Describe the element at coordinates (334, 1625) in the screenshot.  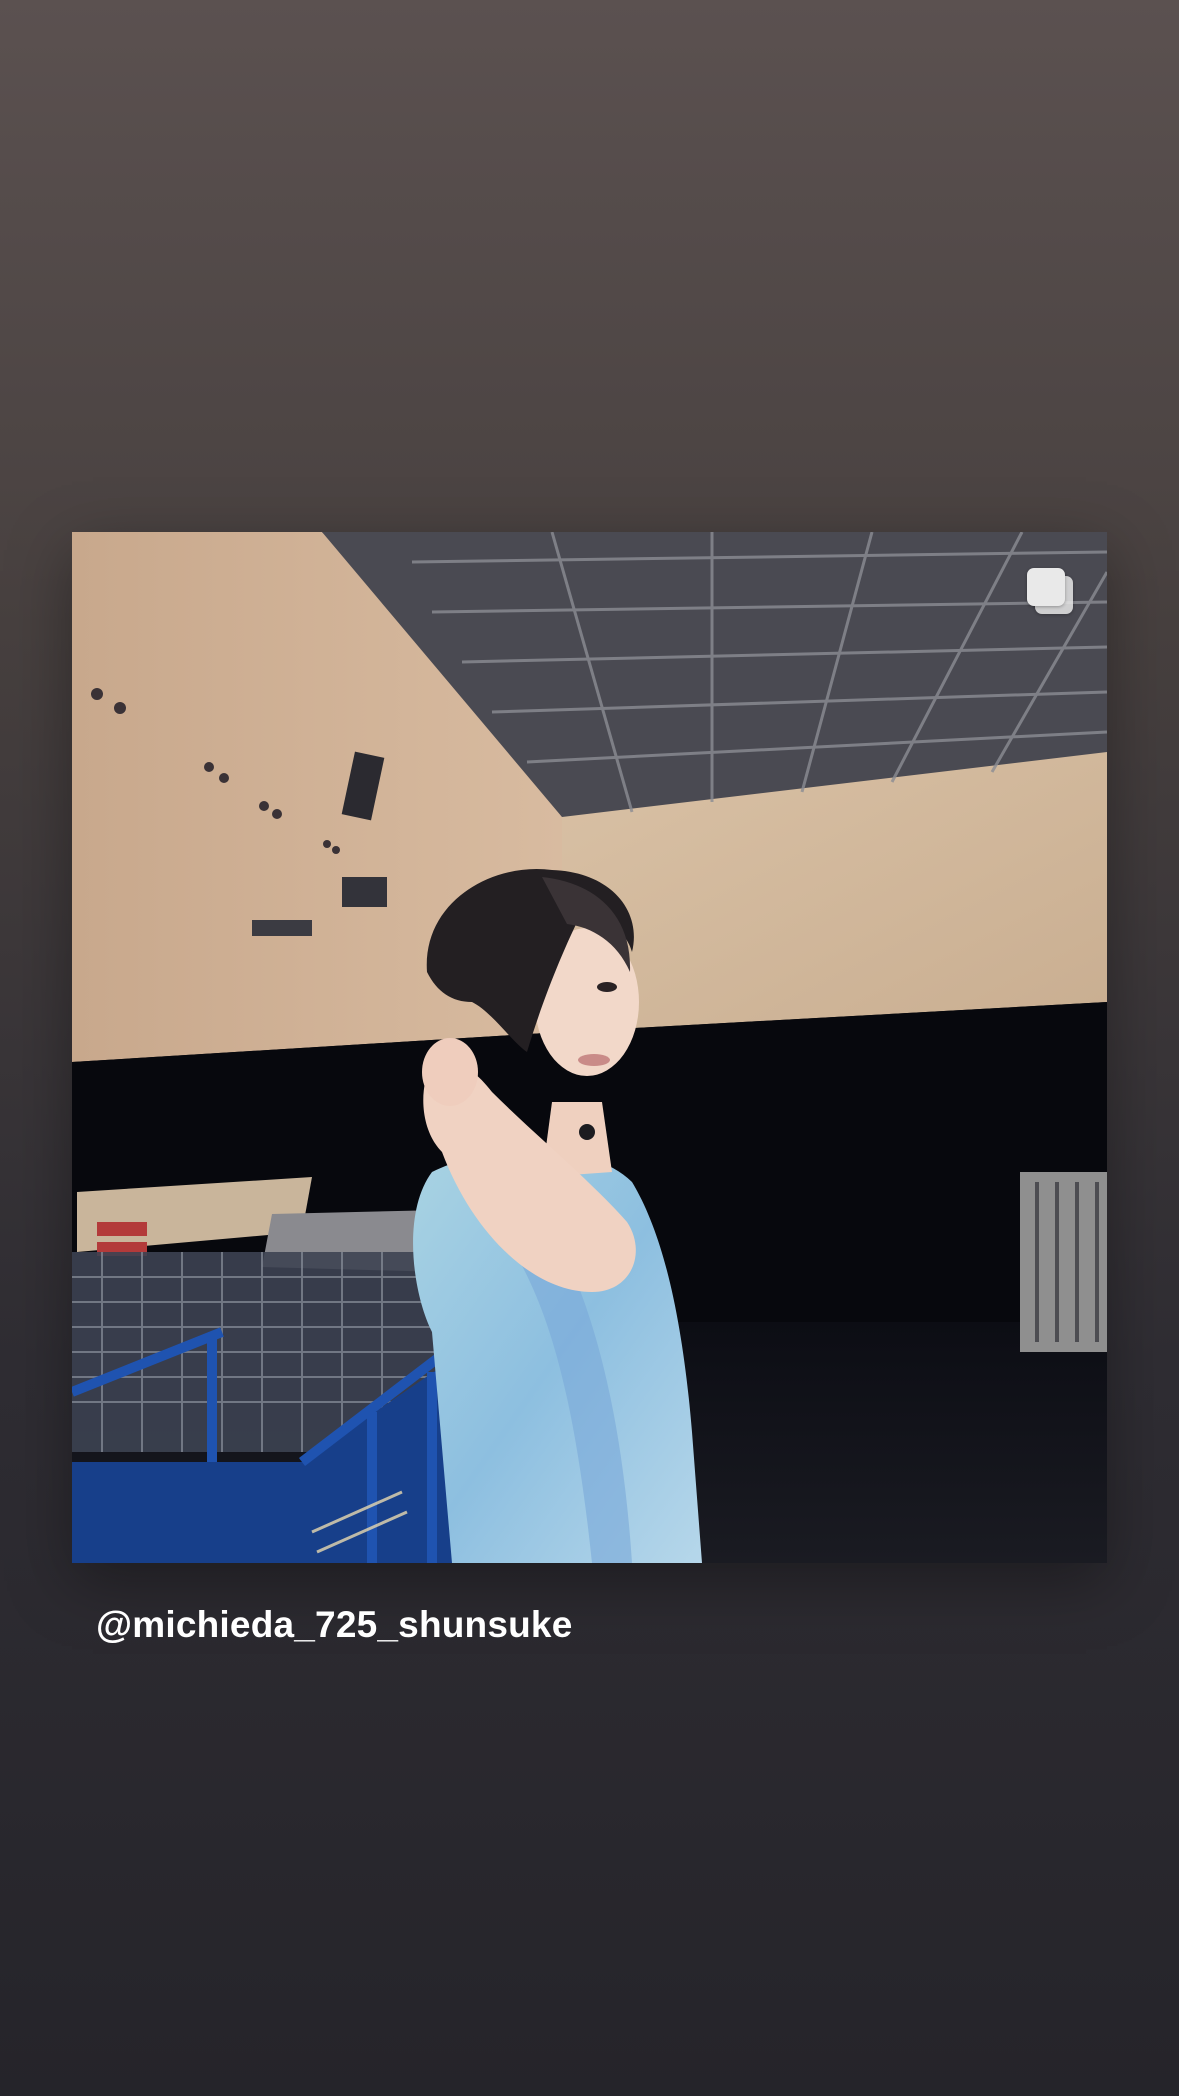
I see `mention-sticker: @michieda_725_shunsuke` at that location.